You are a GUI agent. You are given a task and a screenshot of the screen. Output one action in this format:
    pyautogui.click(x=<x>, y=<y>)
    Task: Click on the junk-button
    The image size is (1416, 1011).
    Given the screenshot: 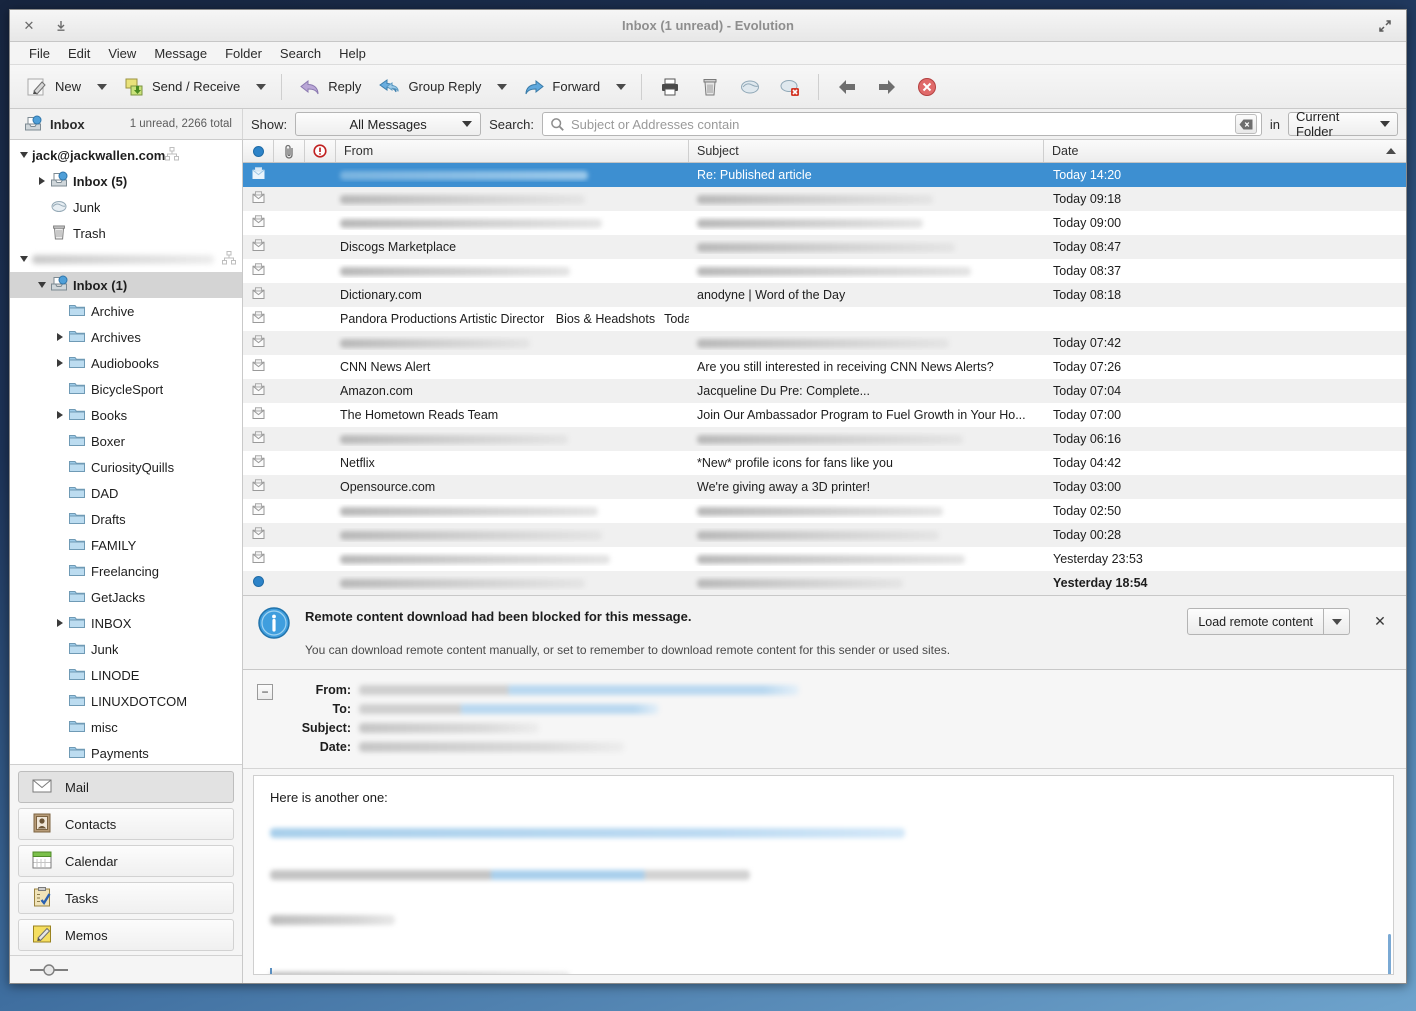 What is the action you would take?
    pyautogui.click(x=750, y=87)
    